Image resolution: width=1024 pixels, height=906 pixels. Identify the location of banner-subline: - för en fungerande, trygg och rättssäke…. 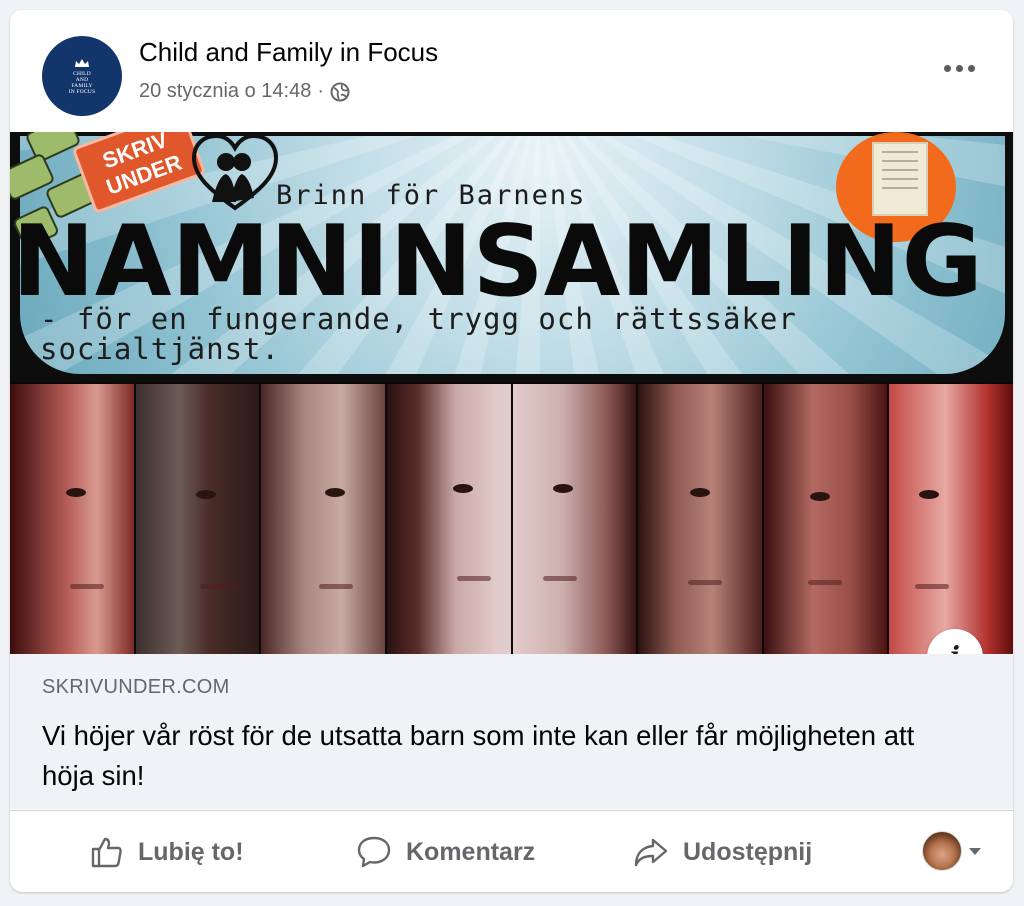
(418, 334).